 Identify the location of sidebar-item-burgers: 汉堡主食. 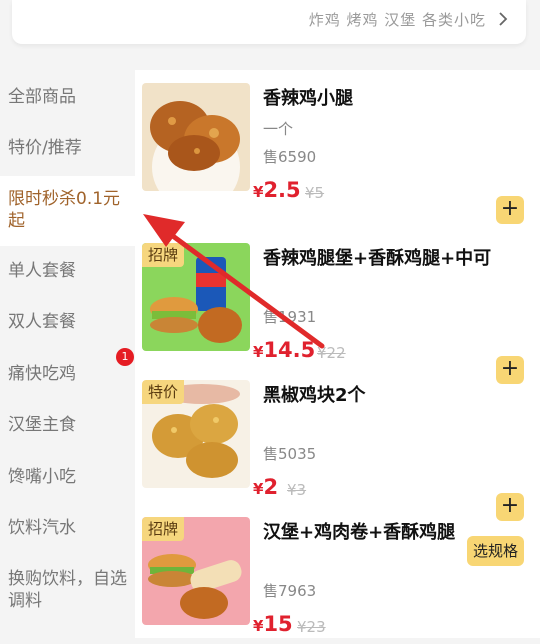
(67, 425).